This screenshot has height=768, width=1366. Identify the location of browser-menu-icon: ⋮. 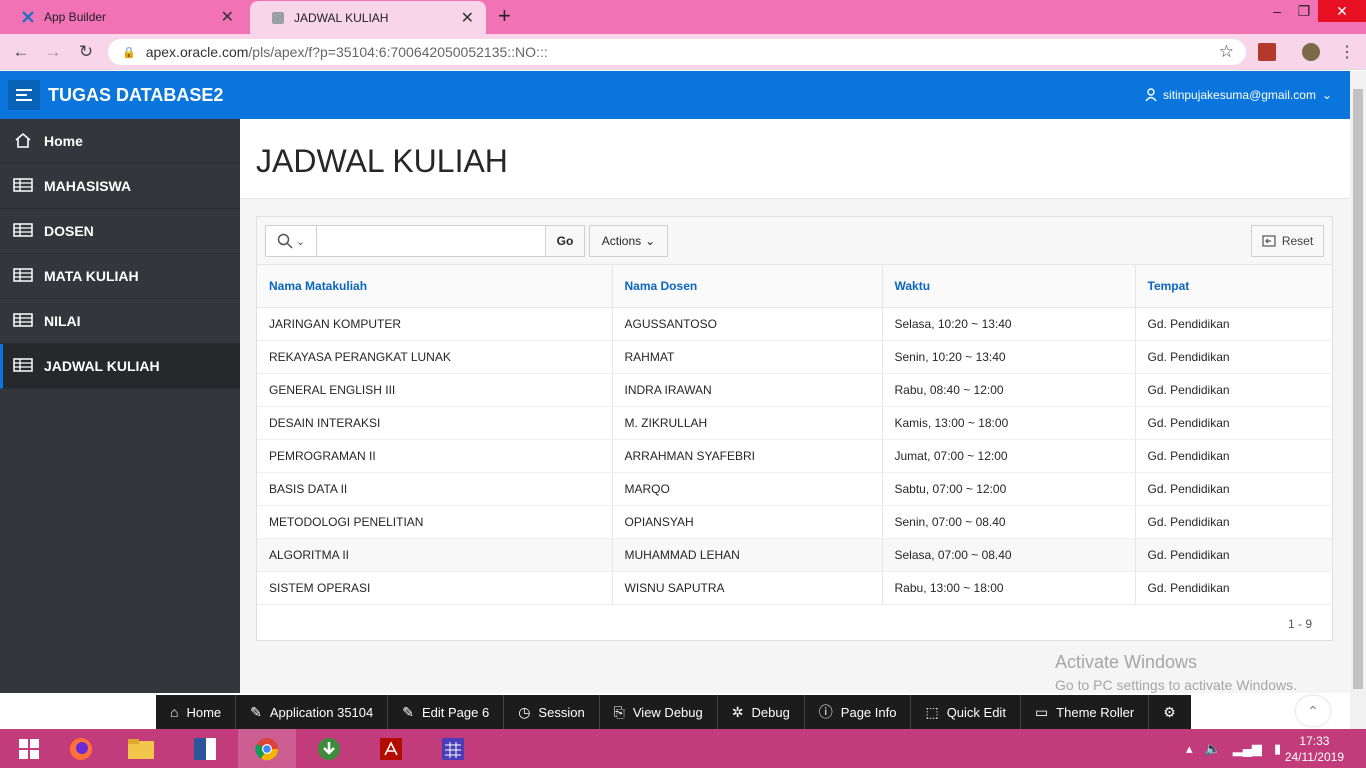
(1347, 52).